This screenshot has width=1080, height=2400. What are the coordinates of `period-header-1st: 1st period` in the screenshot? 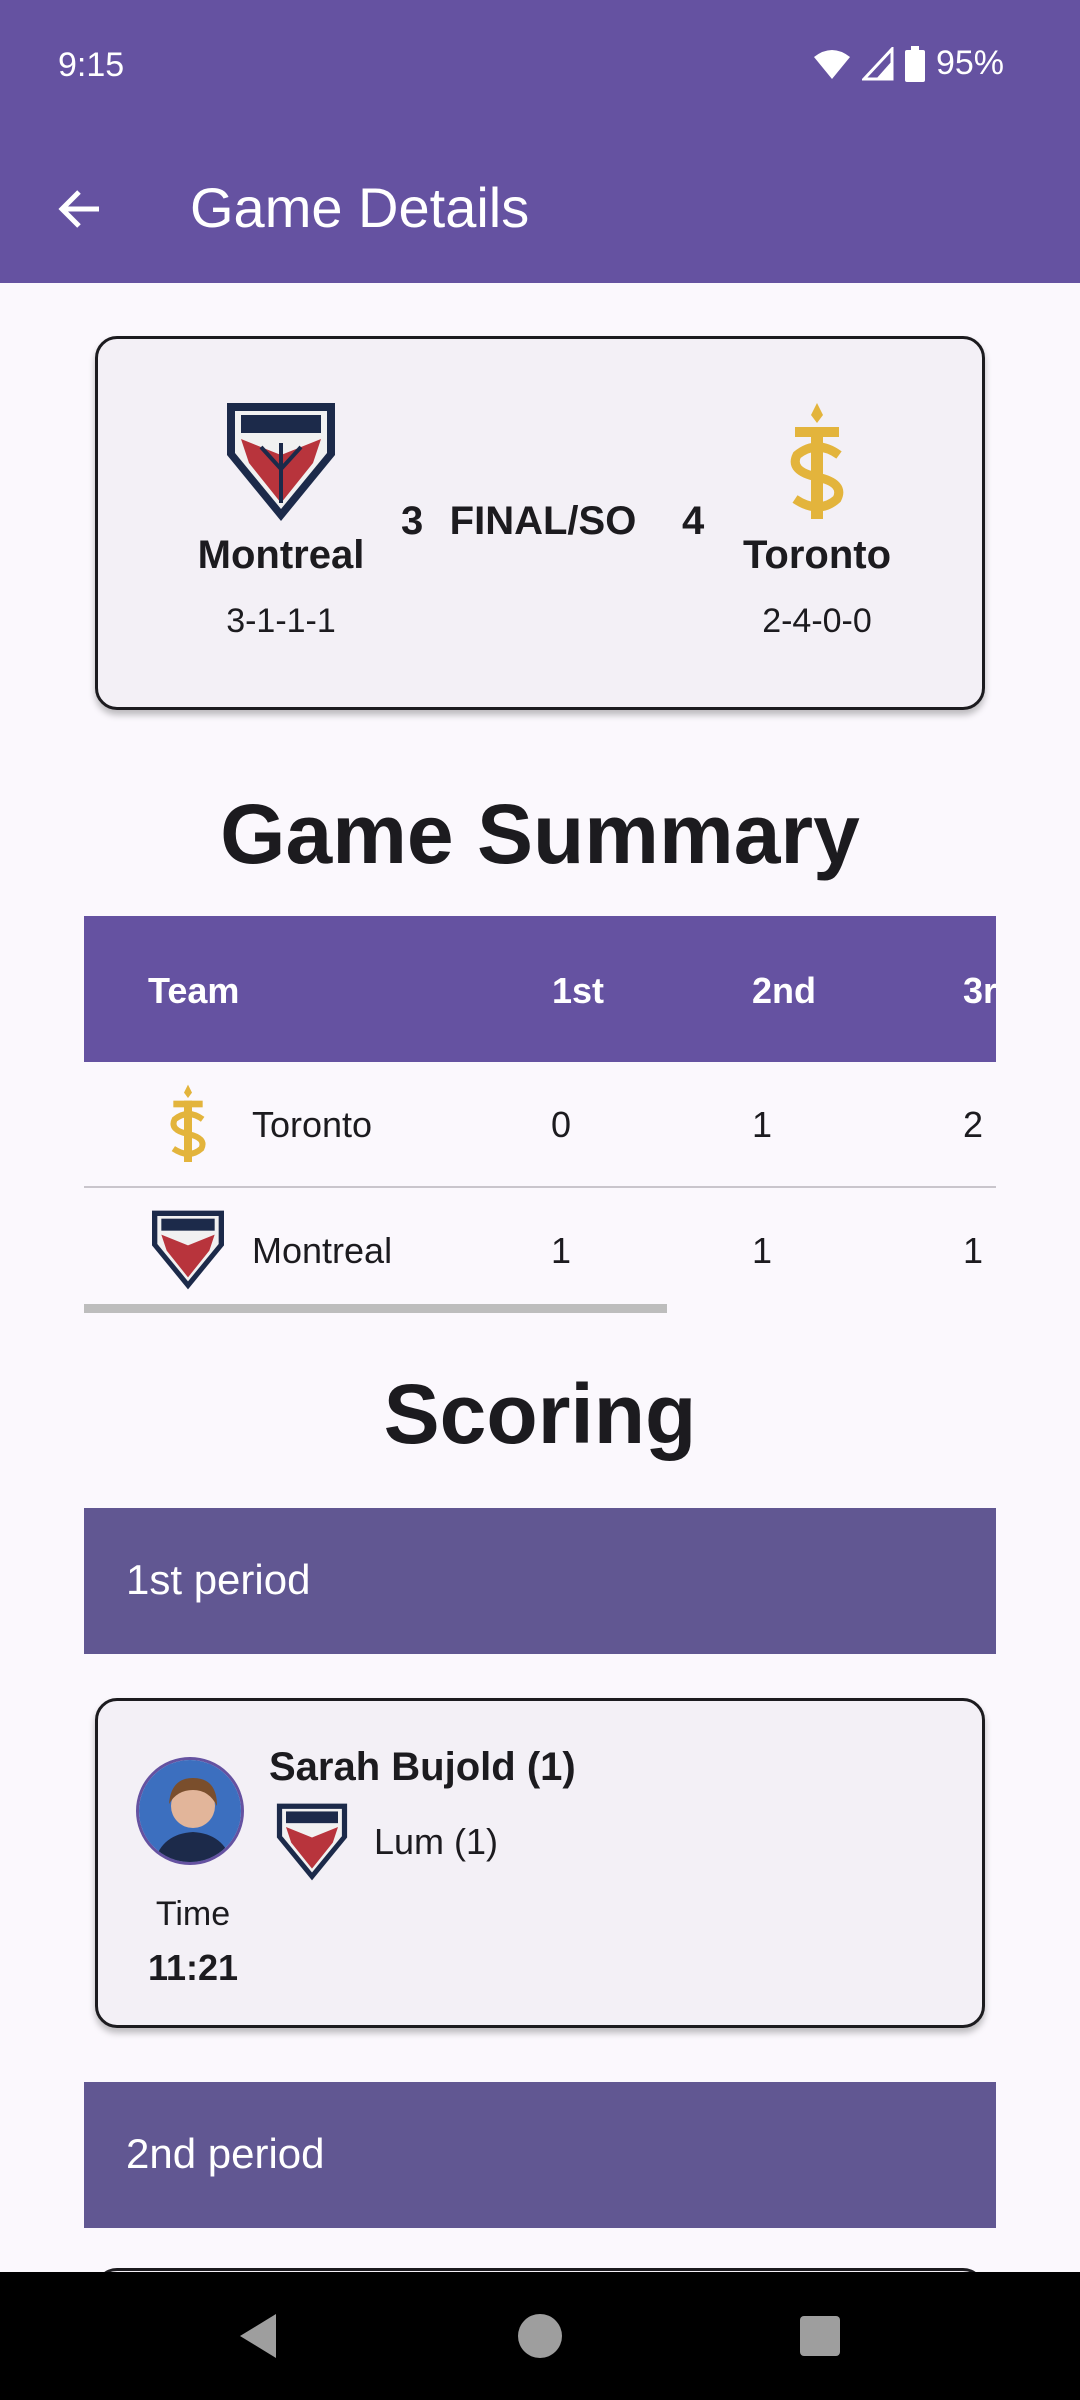 It's located at (540, 1581).